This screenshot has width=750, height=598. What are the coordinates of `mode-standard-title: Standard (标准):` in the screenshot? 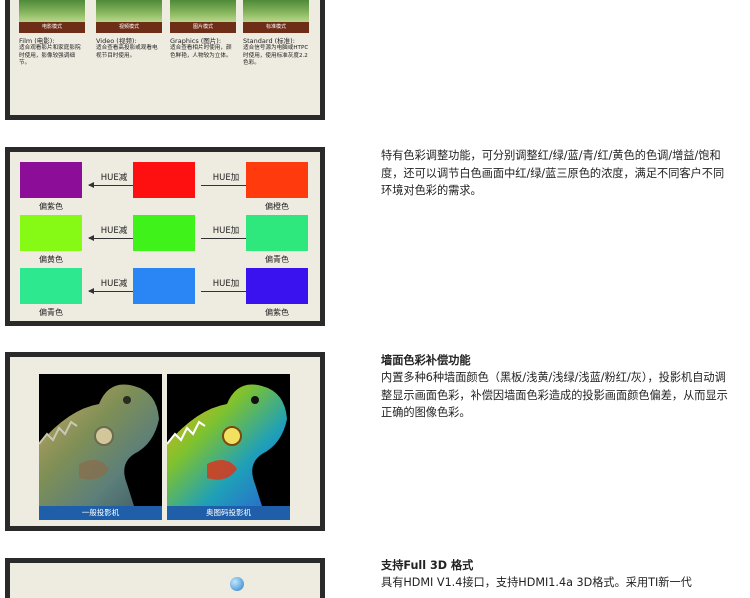 It's located at (269, 41).